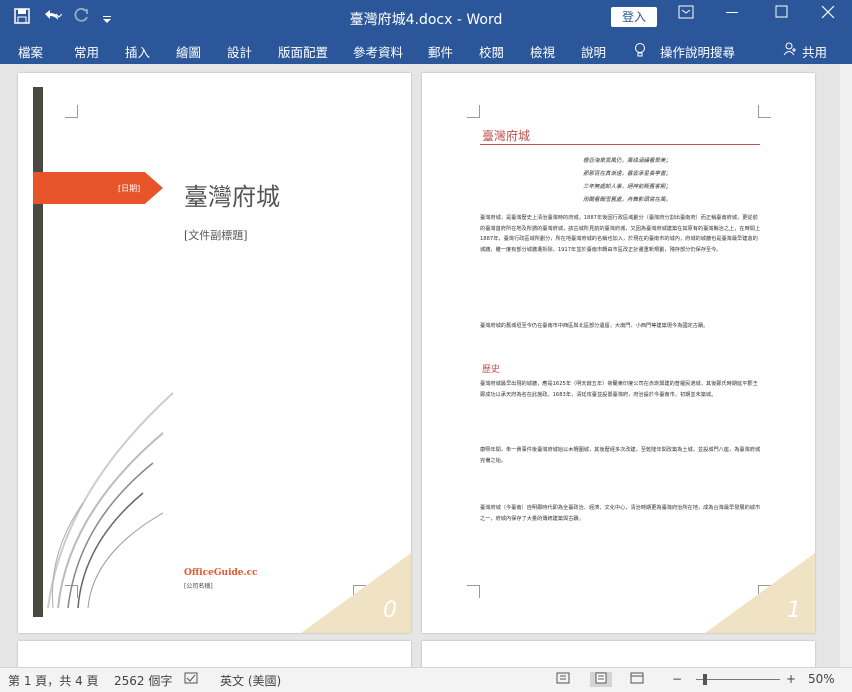  I want to click on tab-references: 參考資料, so click(378, 51).